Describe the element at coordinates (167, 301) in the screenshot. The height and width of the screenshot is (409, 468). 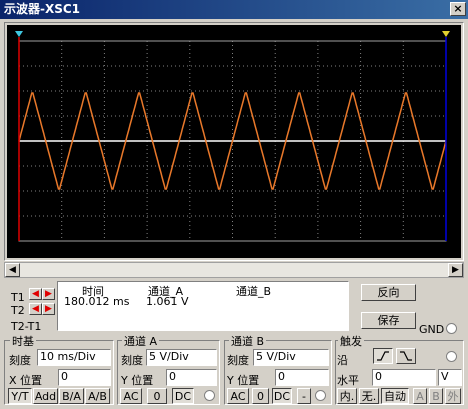
I see `readout-t1-channel-a: 1.061 V` at that location.